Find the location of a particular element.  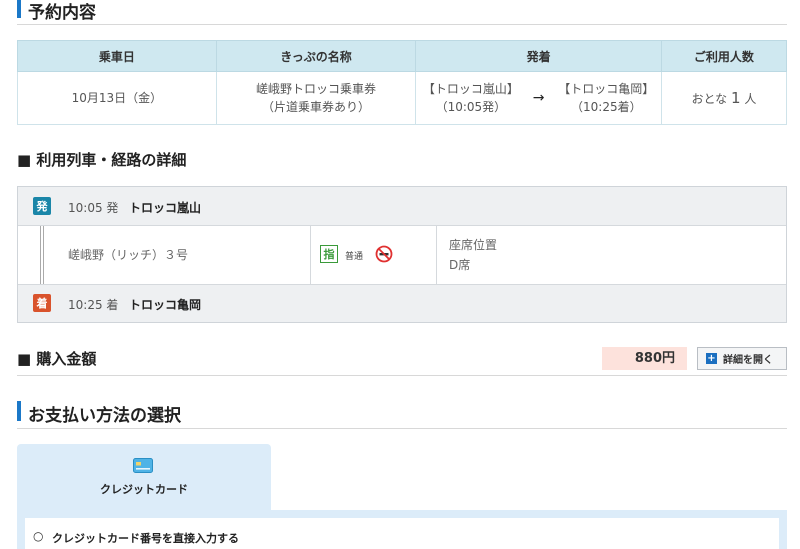

people-prefix: おとな is located at coordinates (709, 98).